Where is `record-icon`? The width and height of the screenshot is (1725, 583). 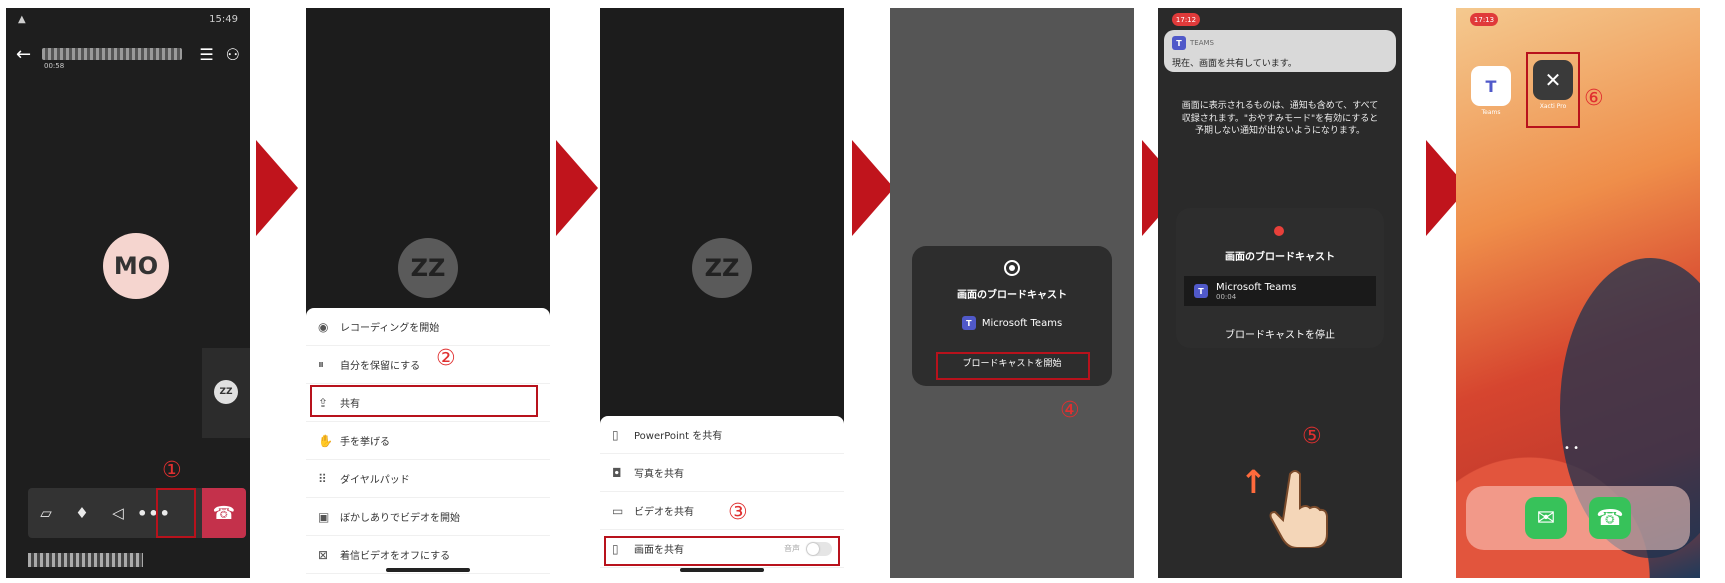
record-icon is located at coordinates (1012, 268).